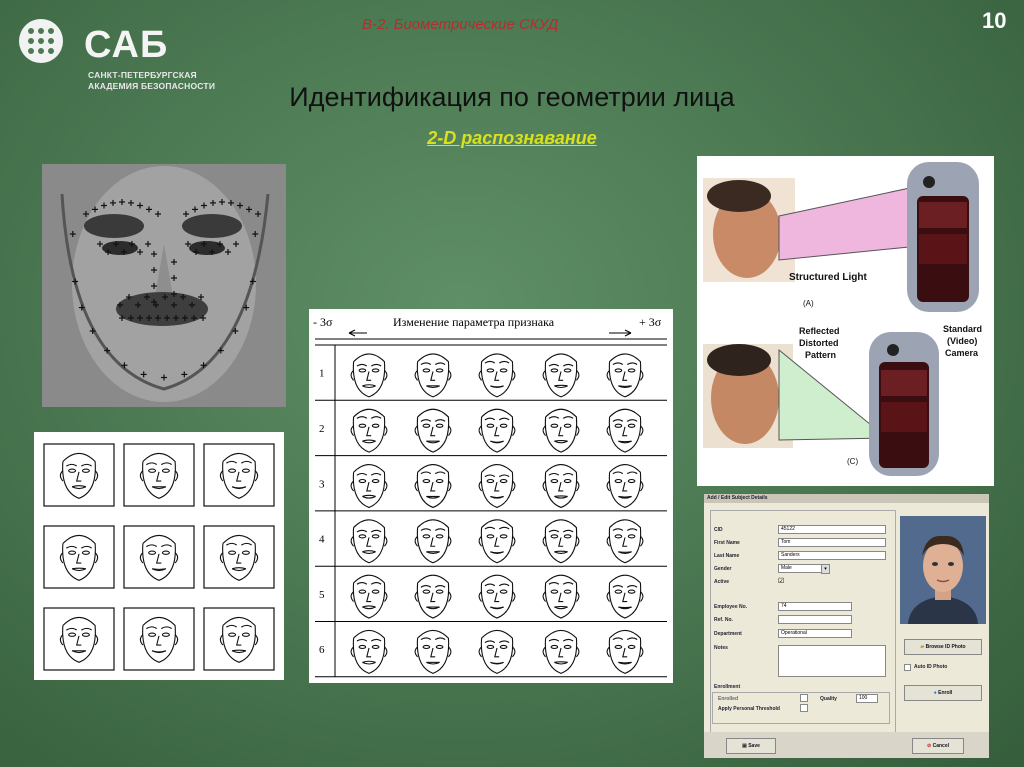 The height and width of the screenshot is (767, 1024). What do you see at coordinates (650, 322) in the screenshot?
I see `plus-sigma-label: + 3σ` at bounding box center [650, 322].